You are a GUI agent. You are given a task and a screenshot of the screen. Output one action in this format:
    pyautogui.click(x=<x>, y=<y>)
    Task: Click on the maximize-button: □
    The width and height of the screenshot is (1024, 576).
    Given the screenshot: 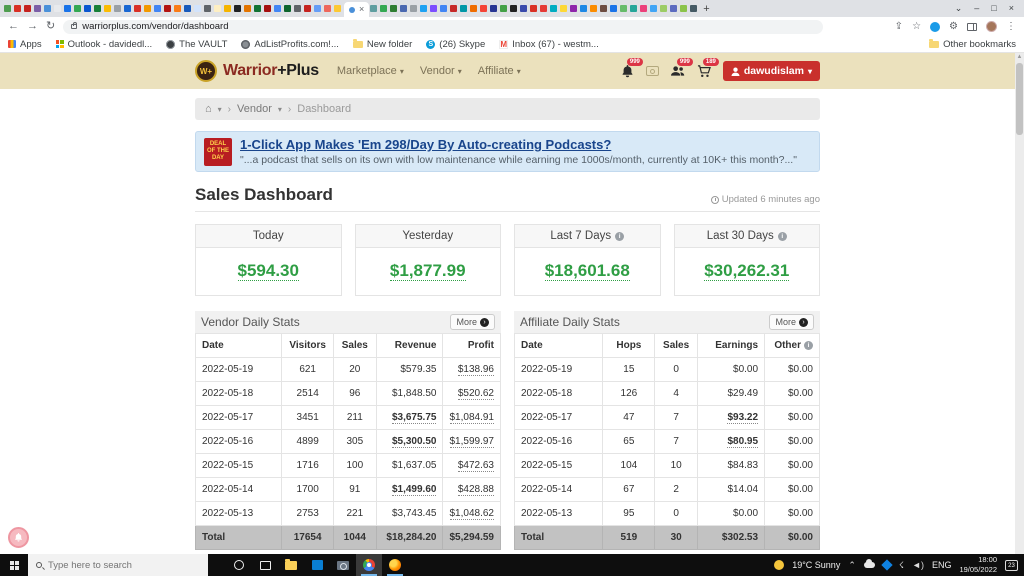 What is the action you would take?
    pyautogui.click(x=993, y=8)
    